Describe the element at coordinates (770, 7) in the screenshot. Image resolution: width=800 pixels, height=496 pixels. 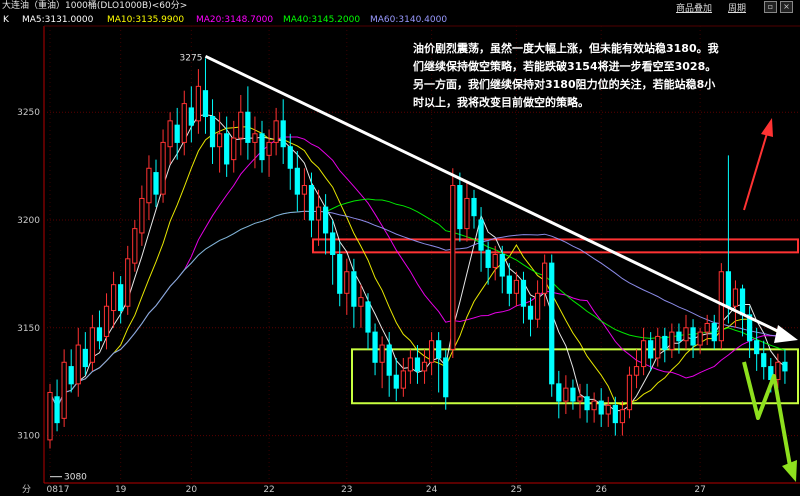
I see `restore-icon: ▫` at that location.